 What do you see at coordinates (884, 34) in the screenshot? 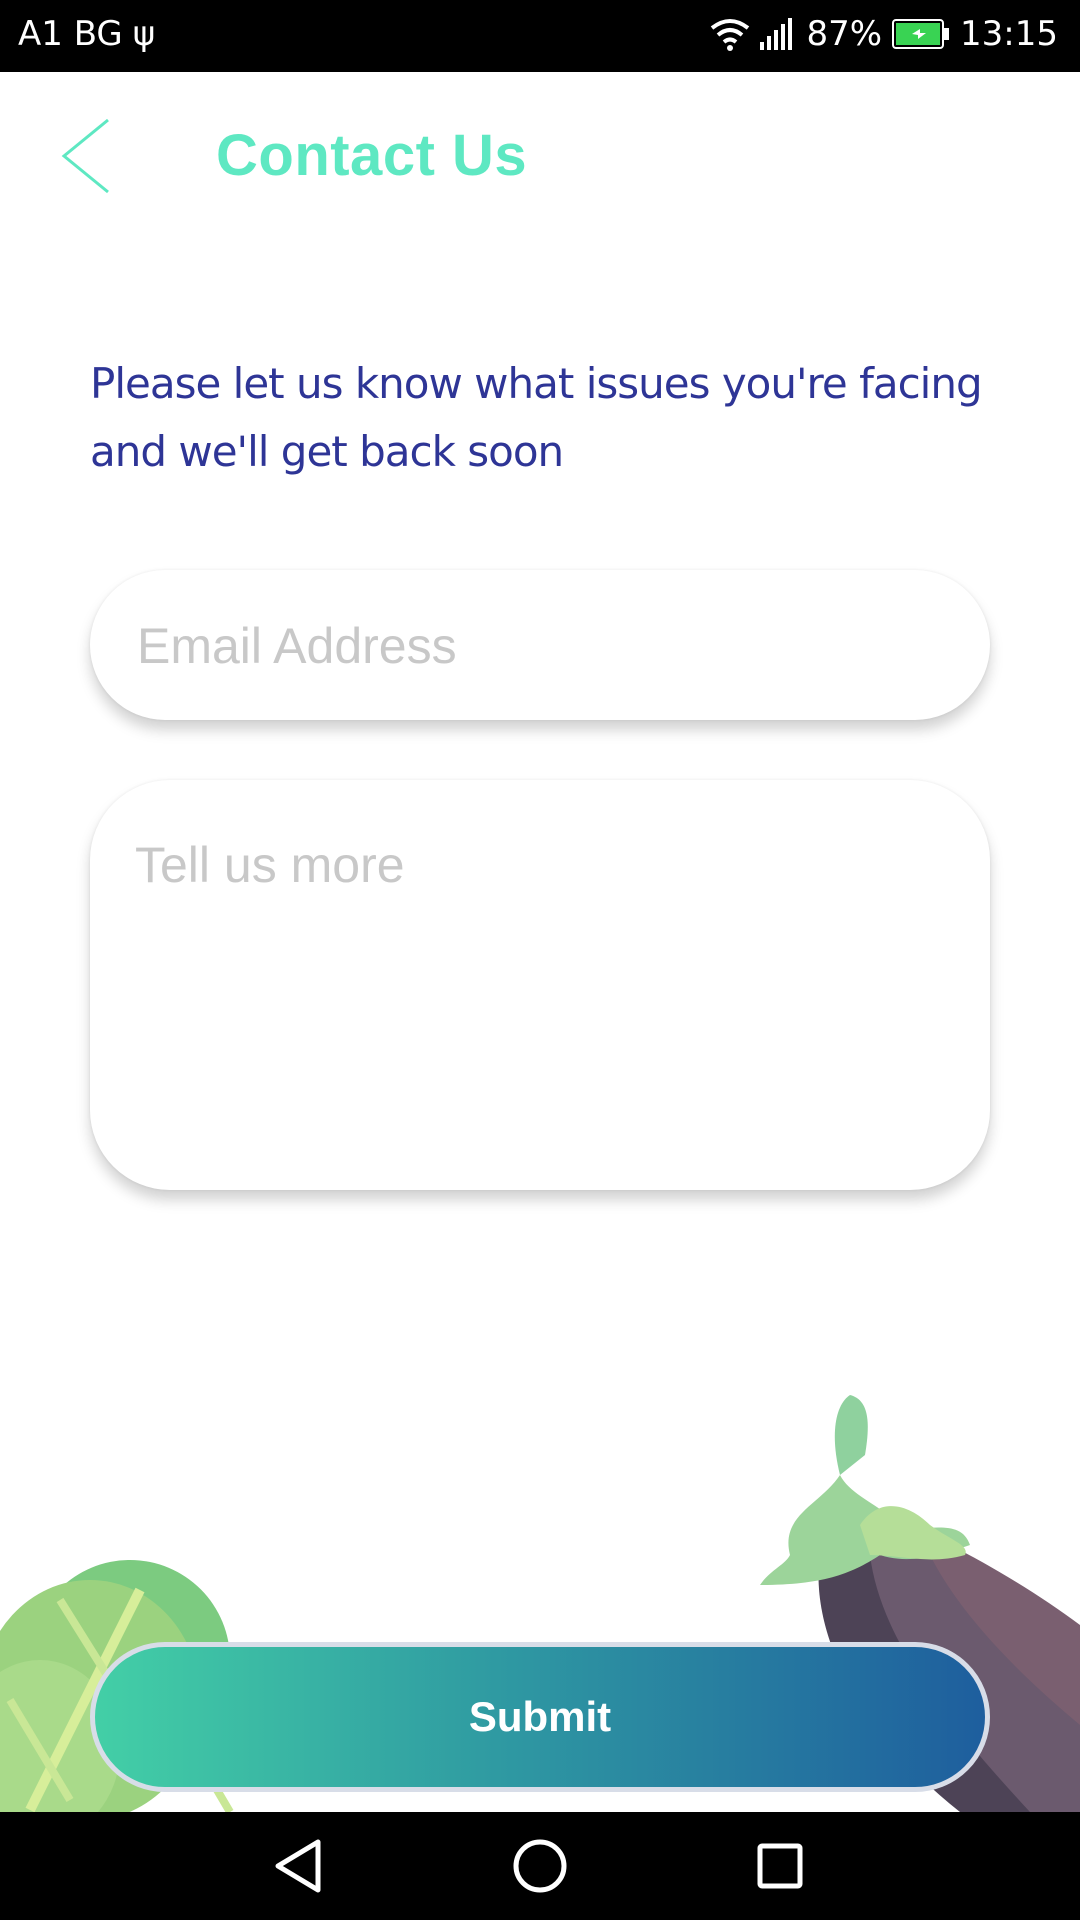
I see `status-right: 87% 13:15` at bounding box center [884, 34].